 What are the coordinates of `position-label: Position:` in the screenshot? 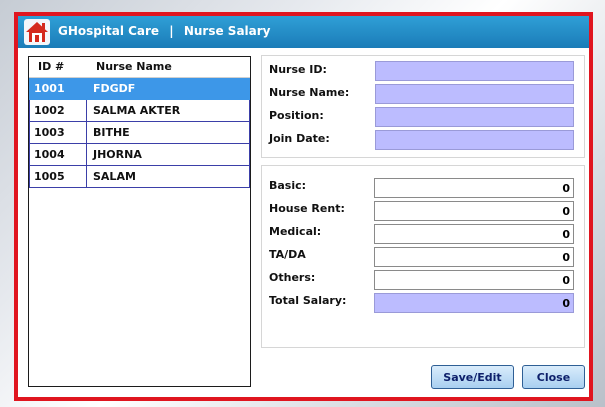 It's located at (296, 115).